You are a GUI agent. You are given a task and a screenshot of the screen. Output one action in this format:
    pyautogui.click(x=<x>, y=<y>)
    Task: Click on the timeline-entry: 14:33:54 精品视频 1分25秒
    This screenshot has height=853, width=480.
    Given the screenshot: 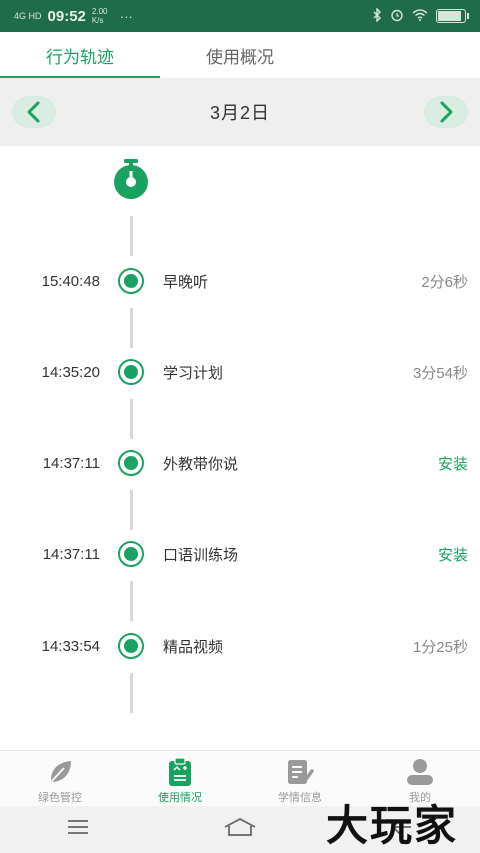 What is the action you would take?
    pyautogui.click(x=240, y=646)
    